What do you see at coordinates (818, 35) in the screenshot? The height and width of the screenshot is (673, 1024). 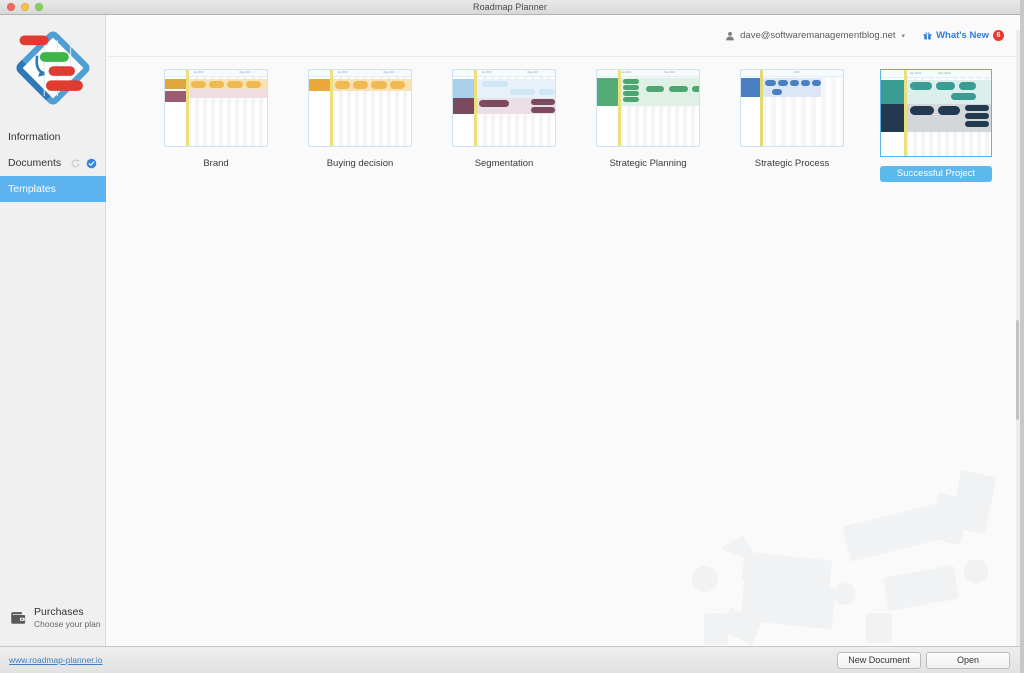 I see `account-email: dave@softwaremanagementblog.net` at bounding box center [818, 35].